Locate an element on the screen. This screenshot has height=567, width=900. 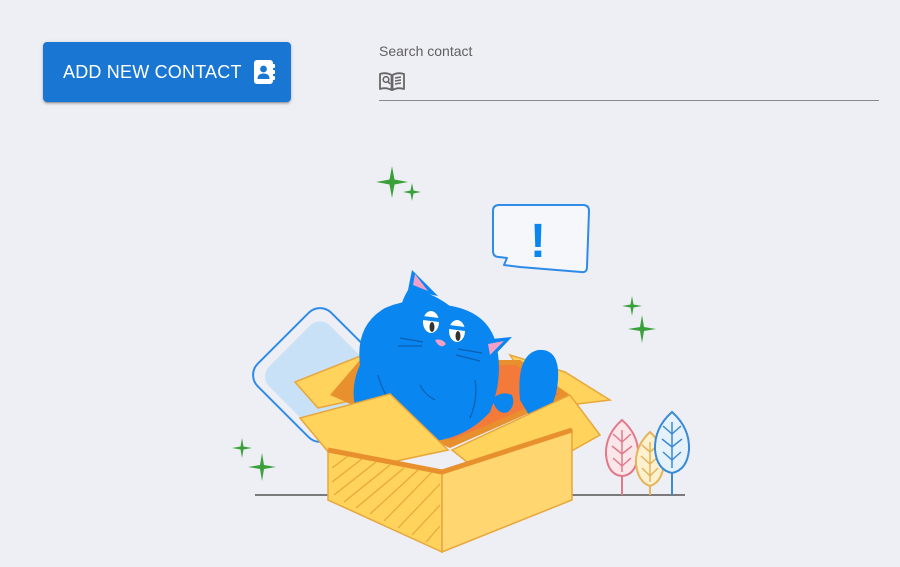
contact-search-icon is located at coordinates (392, 82).